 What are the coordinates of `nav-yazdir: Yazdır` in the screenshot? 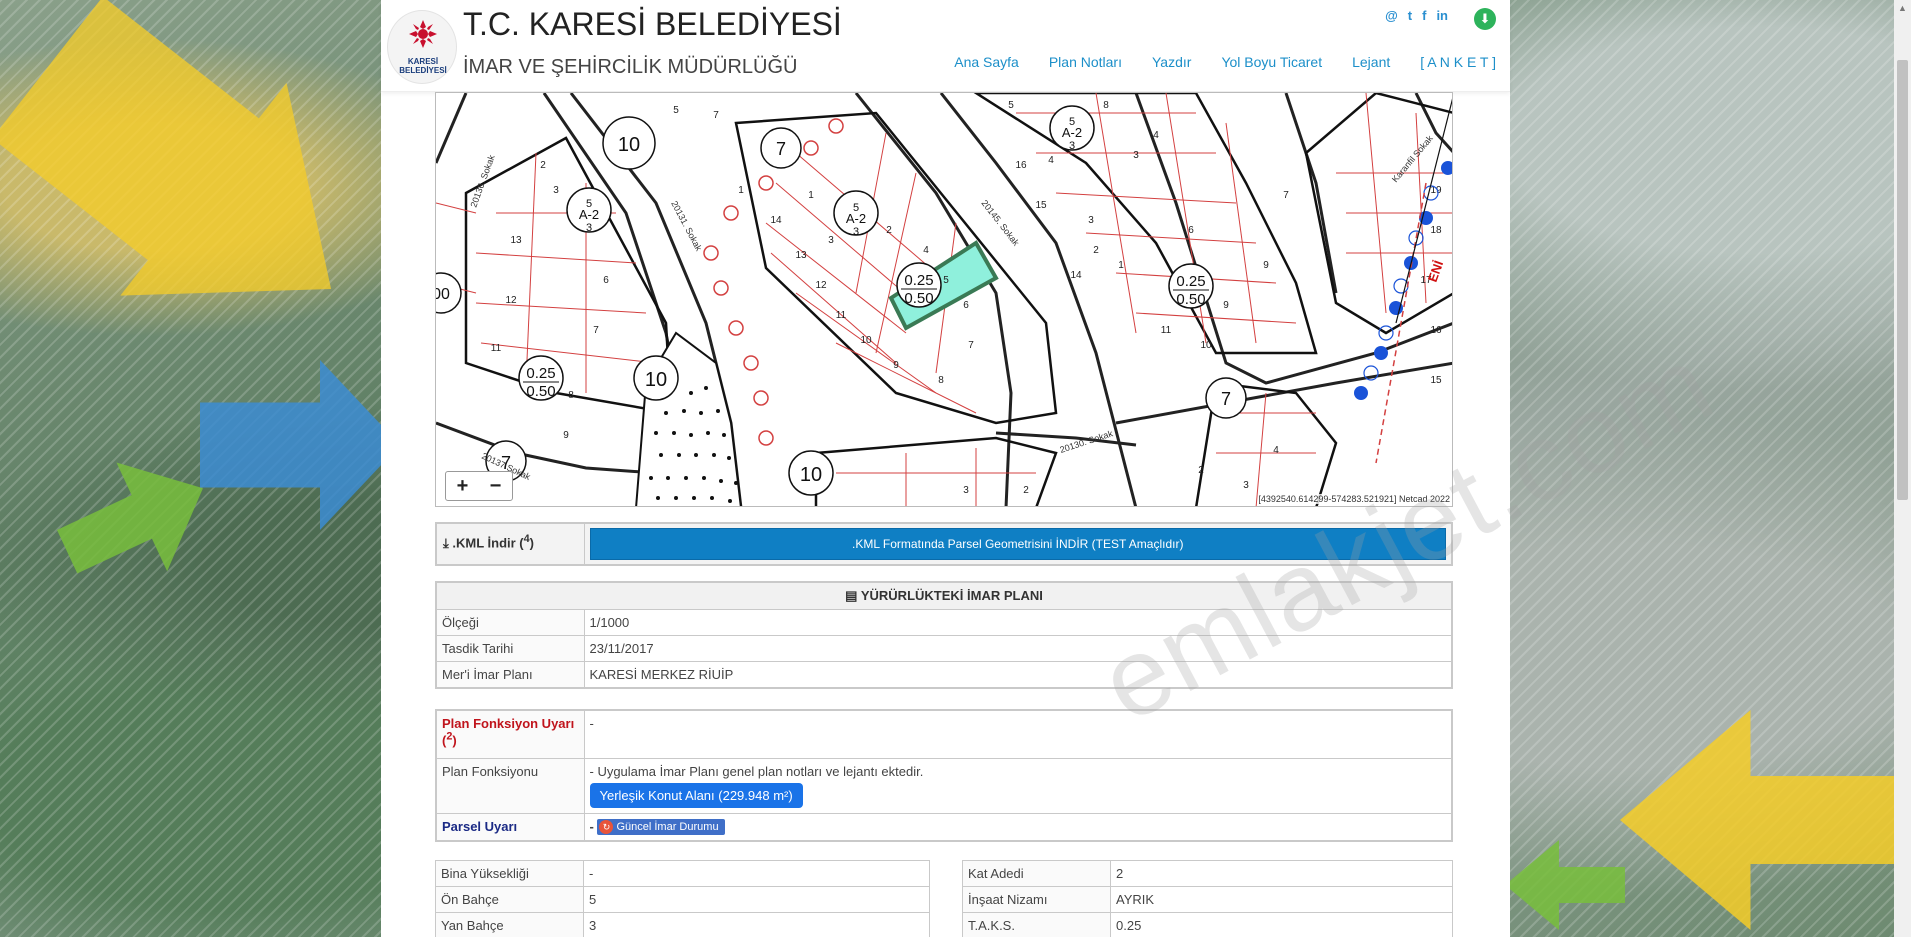 It's located at (1171, 62).